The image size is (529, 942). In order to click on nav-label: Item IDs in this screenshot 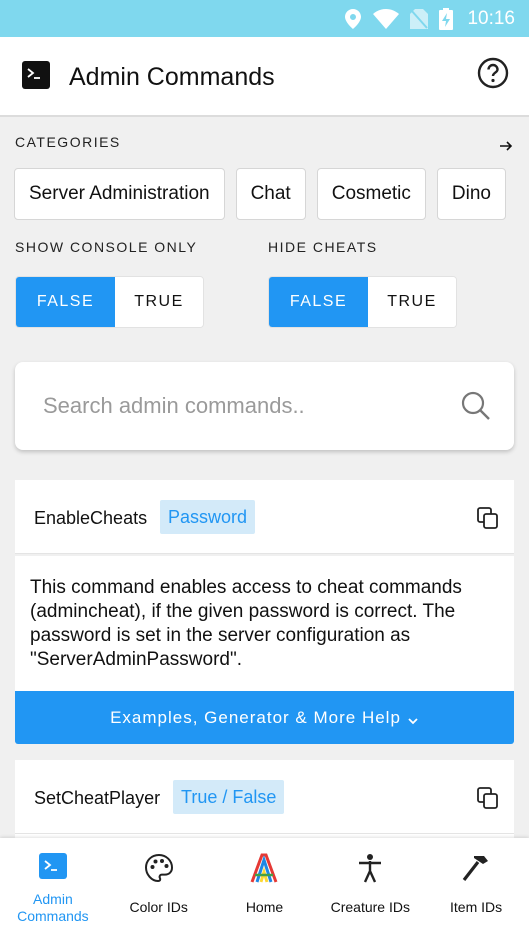, I will do `click(476, 907)`.